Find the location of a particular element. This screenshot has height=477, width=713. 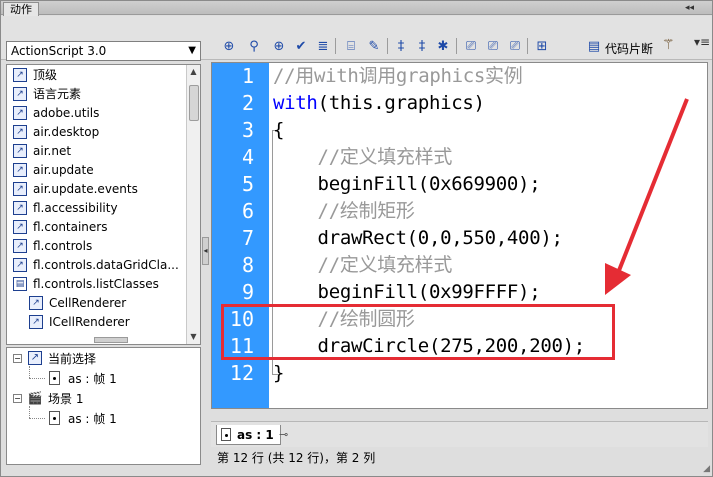

code-line: { is located at coordinates (279, 130).